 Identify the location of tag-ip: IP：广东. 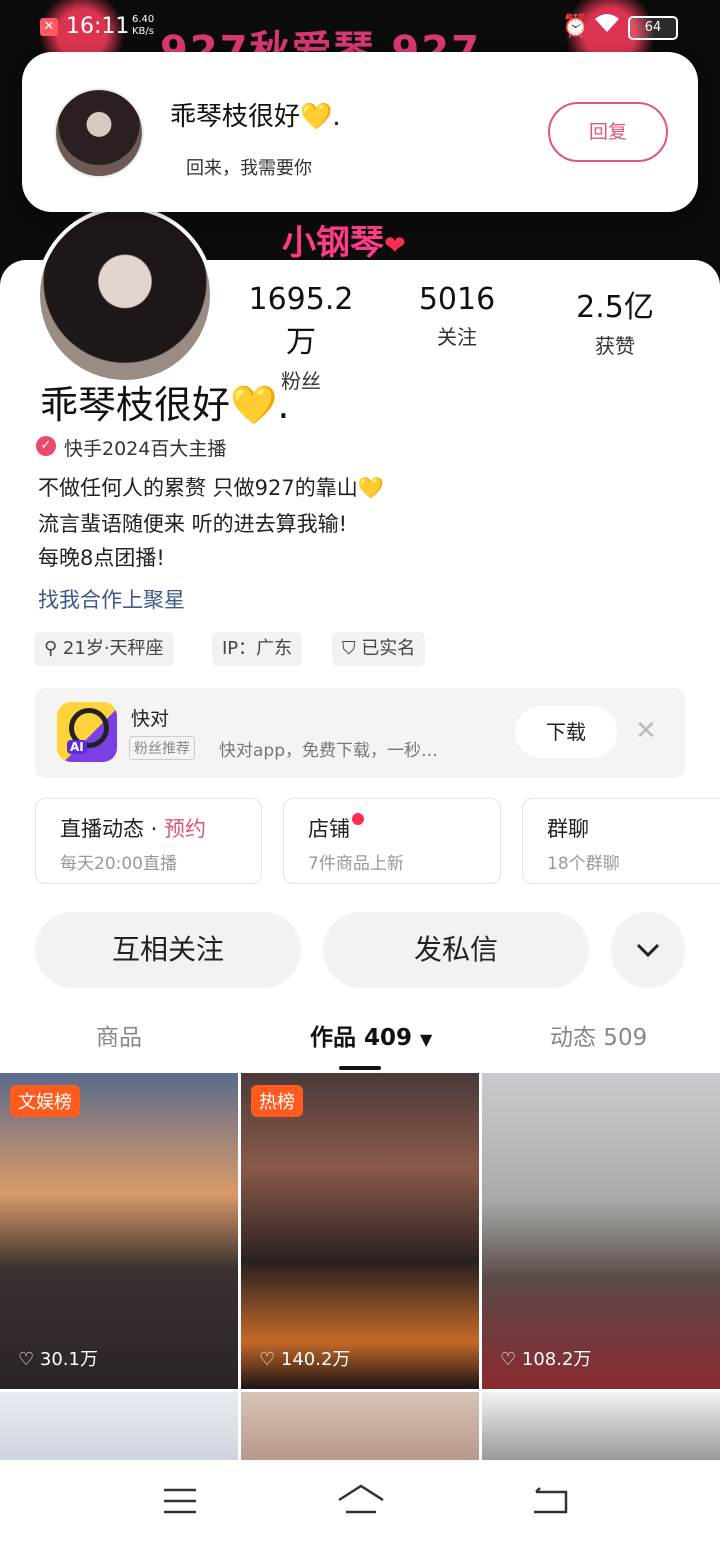
(257, 649).